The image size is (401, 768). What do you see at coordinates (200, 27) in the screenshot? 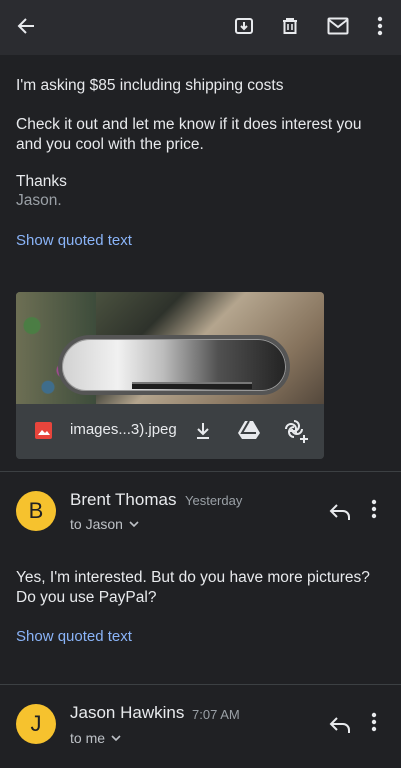
I see `top-toolbar` at bounding box center [200, 27].